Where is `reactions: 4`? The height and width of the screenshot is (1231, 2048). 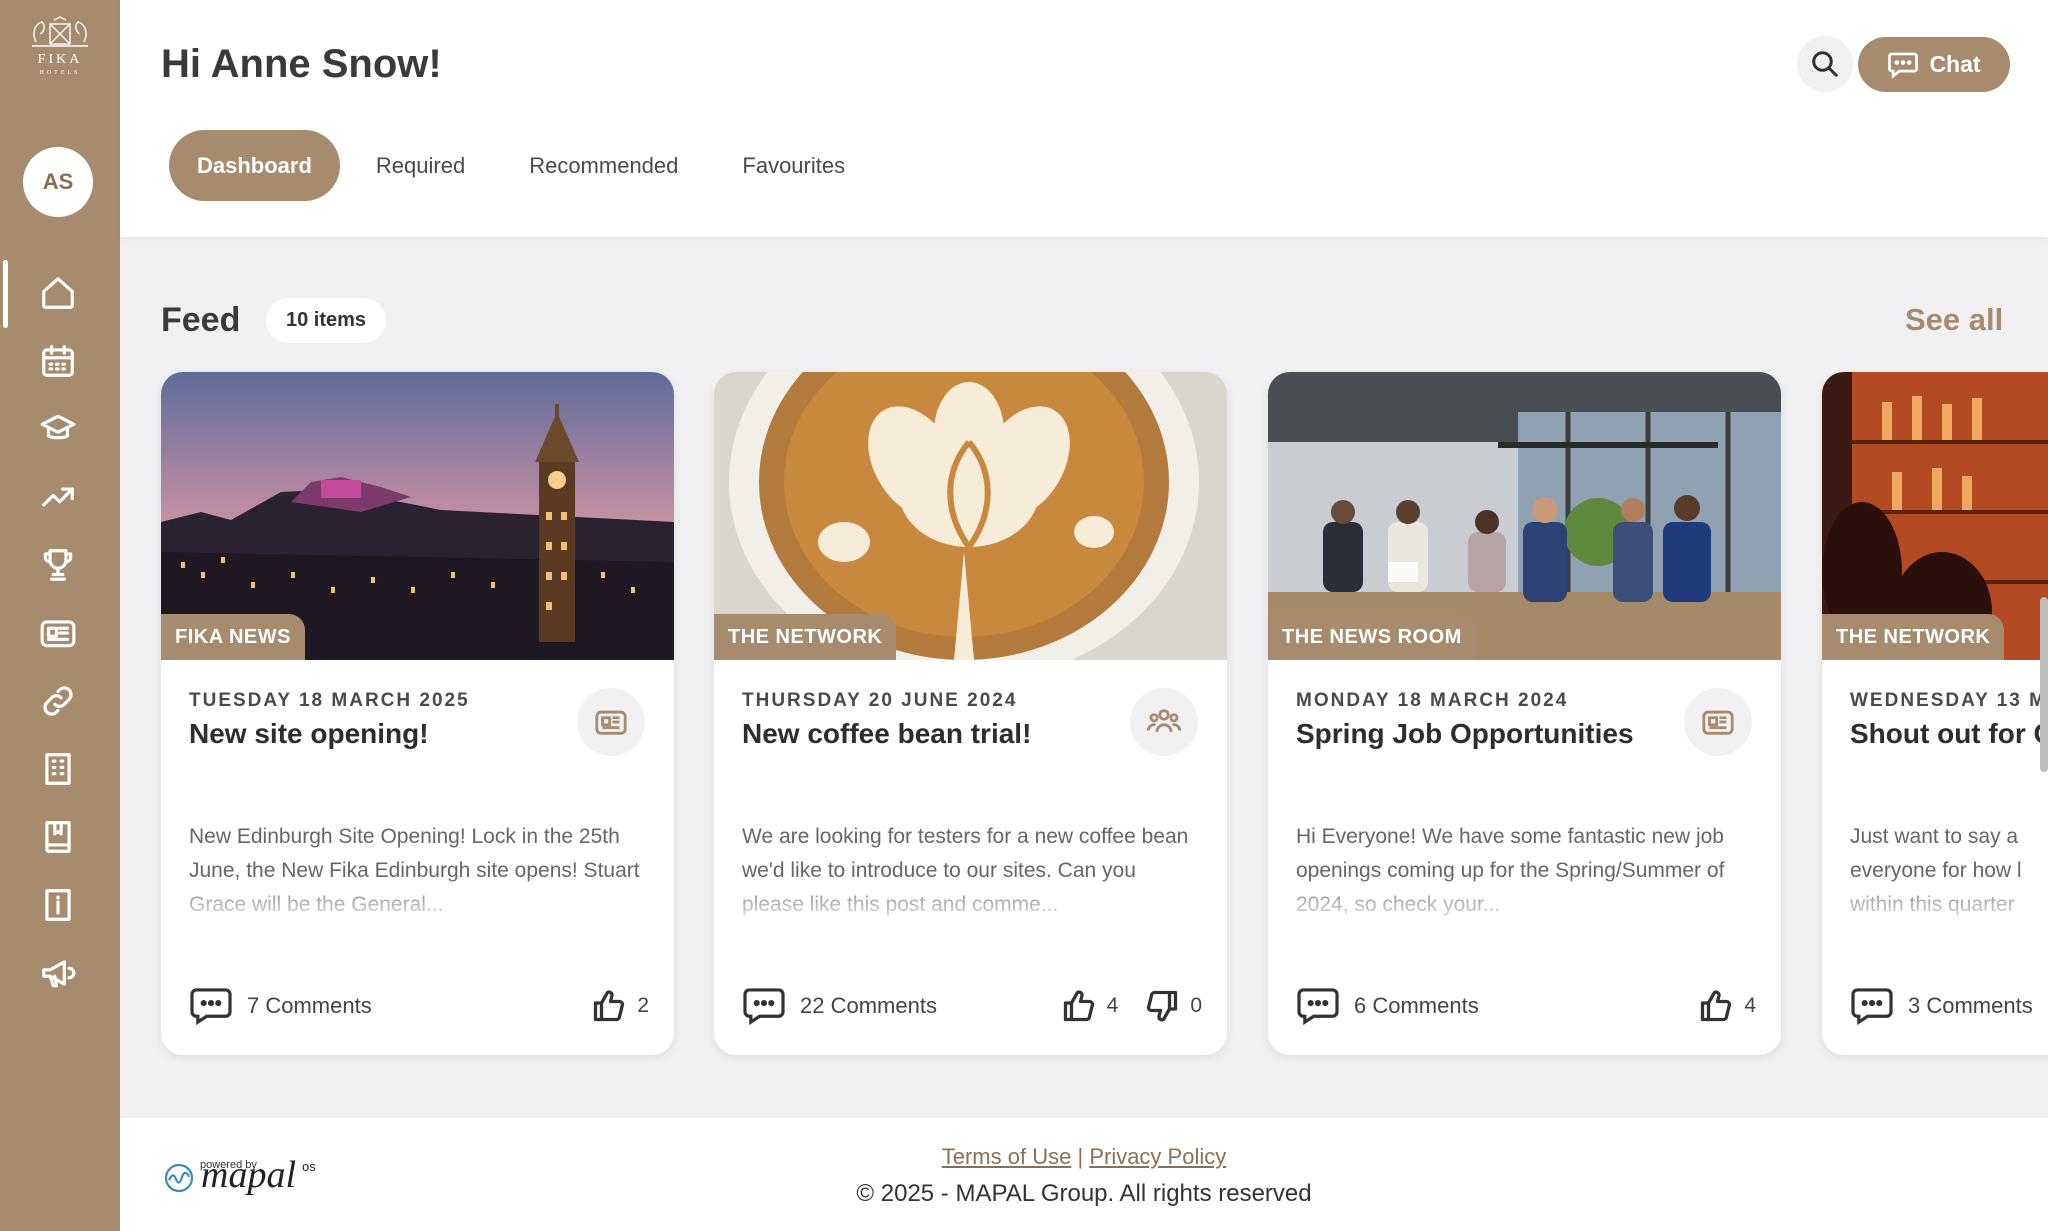 reactions: 4 is located at coordinates (1727, 1006).